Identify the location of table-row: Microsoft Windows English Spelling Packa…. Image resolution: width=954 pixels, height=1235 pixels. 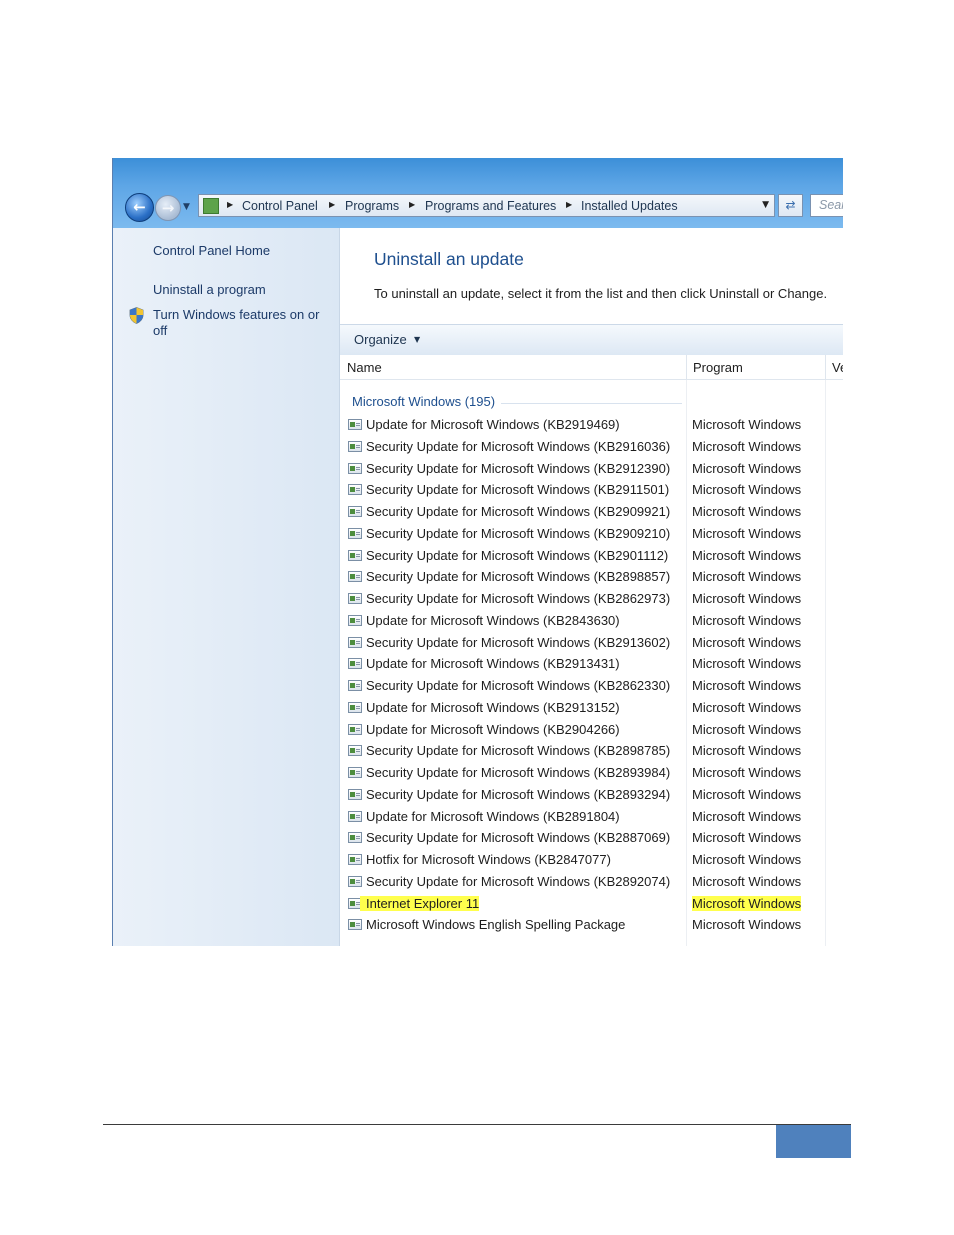
(591, 926).